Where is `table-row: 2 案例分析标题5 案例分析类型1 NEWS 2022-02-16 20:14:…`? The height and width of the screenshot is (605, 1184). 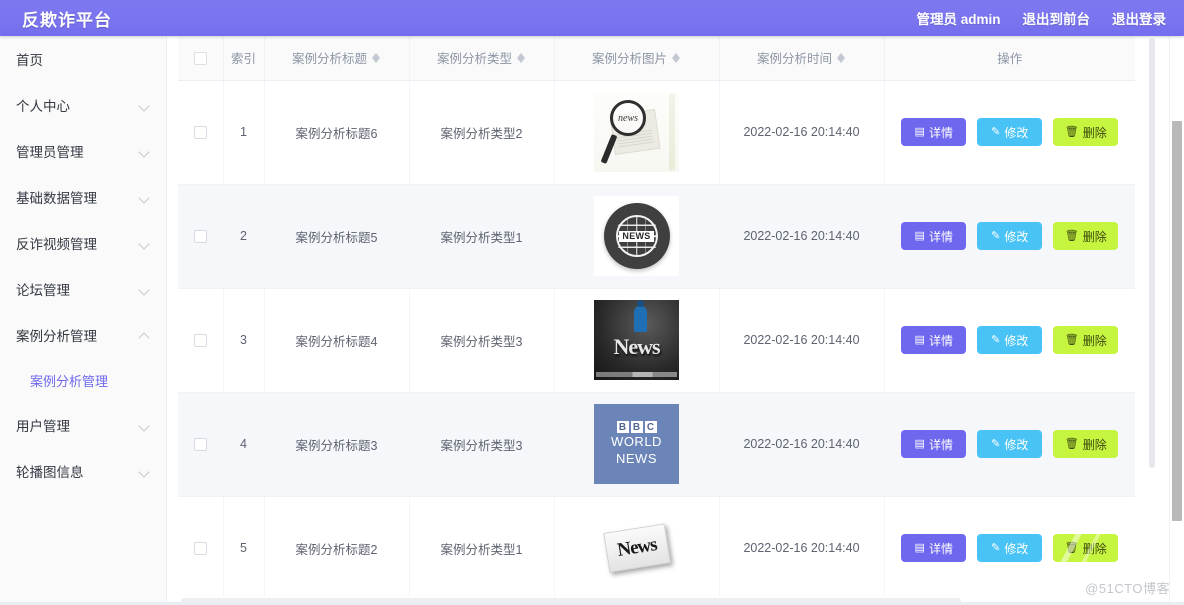
table-row: 2 案例分析标题5 案例分析类型1 NEWS 2022-02-16 20:14:… is located at coordinates (656, 236).